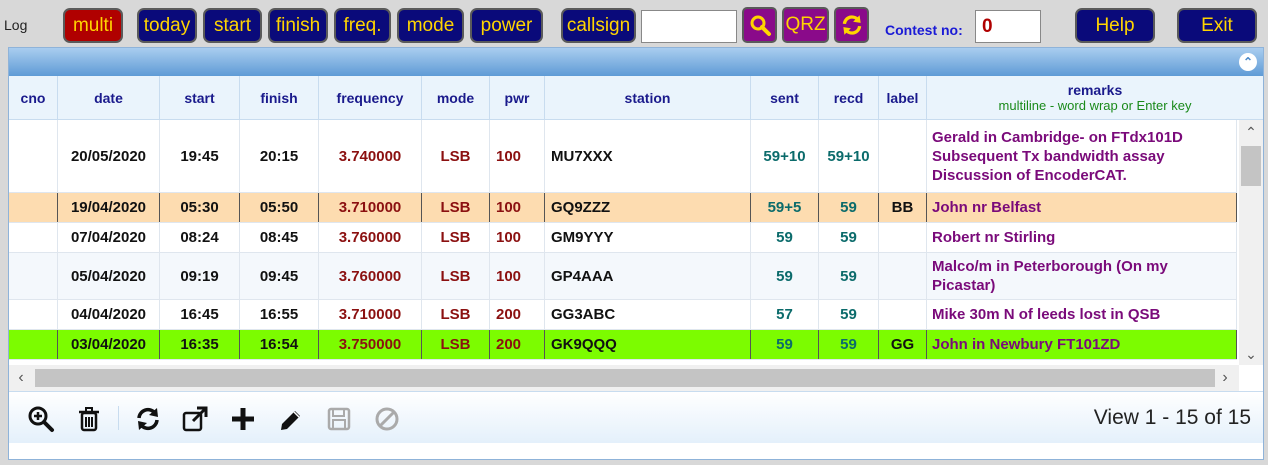 This screenshot has height=465, width=1268. What do you see at coordinates (279, 98) in the screenshot?
I see `col-header-finish: finish` at bounding box center [279, 98].